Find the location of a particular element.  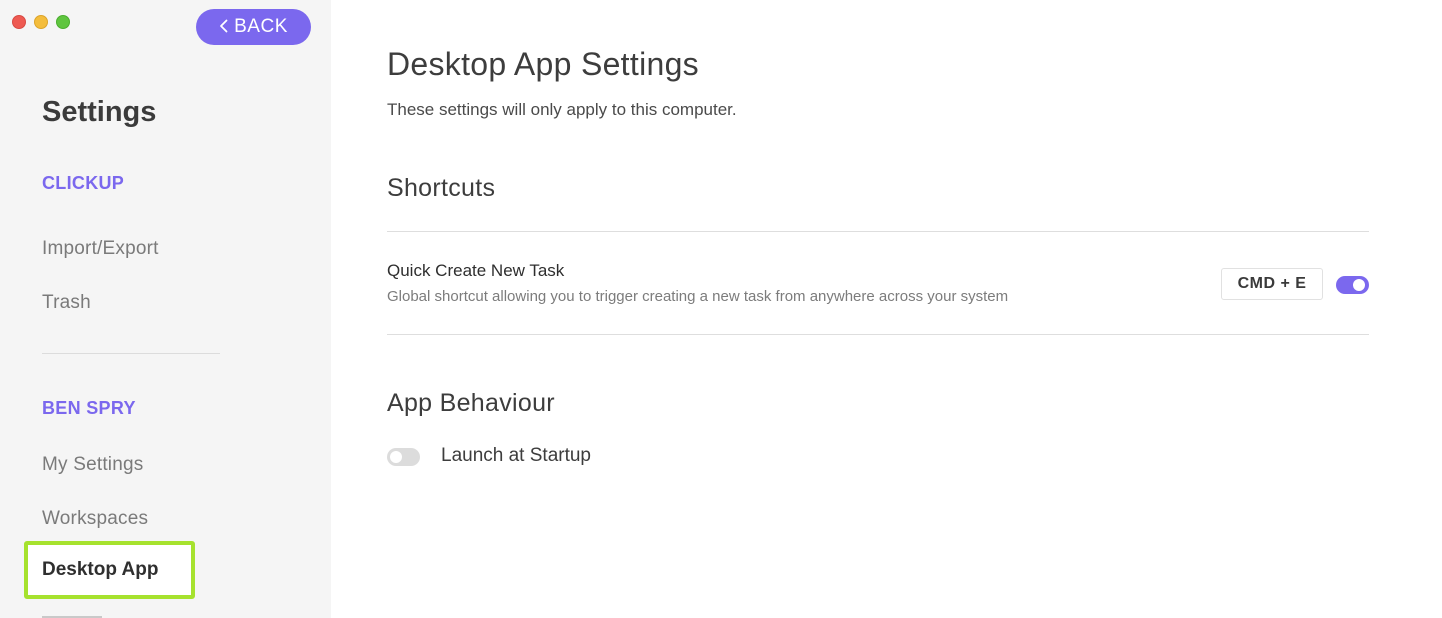

sidebar-section-clickup: CLICKUP is located at coordinates (83, 183).